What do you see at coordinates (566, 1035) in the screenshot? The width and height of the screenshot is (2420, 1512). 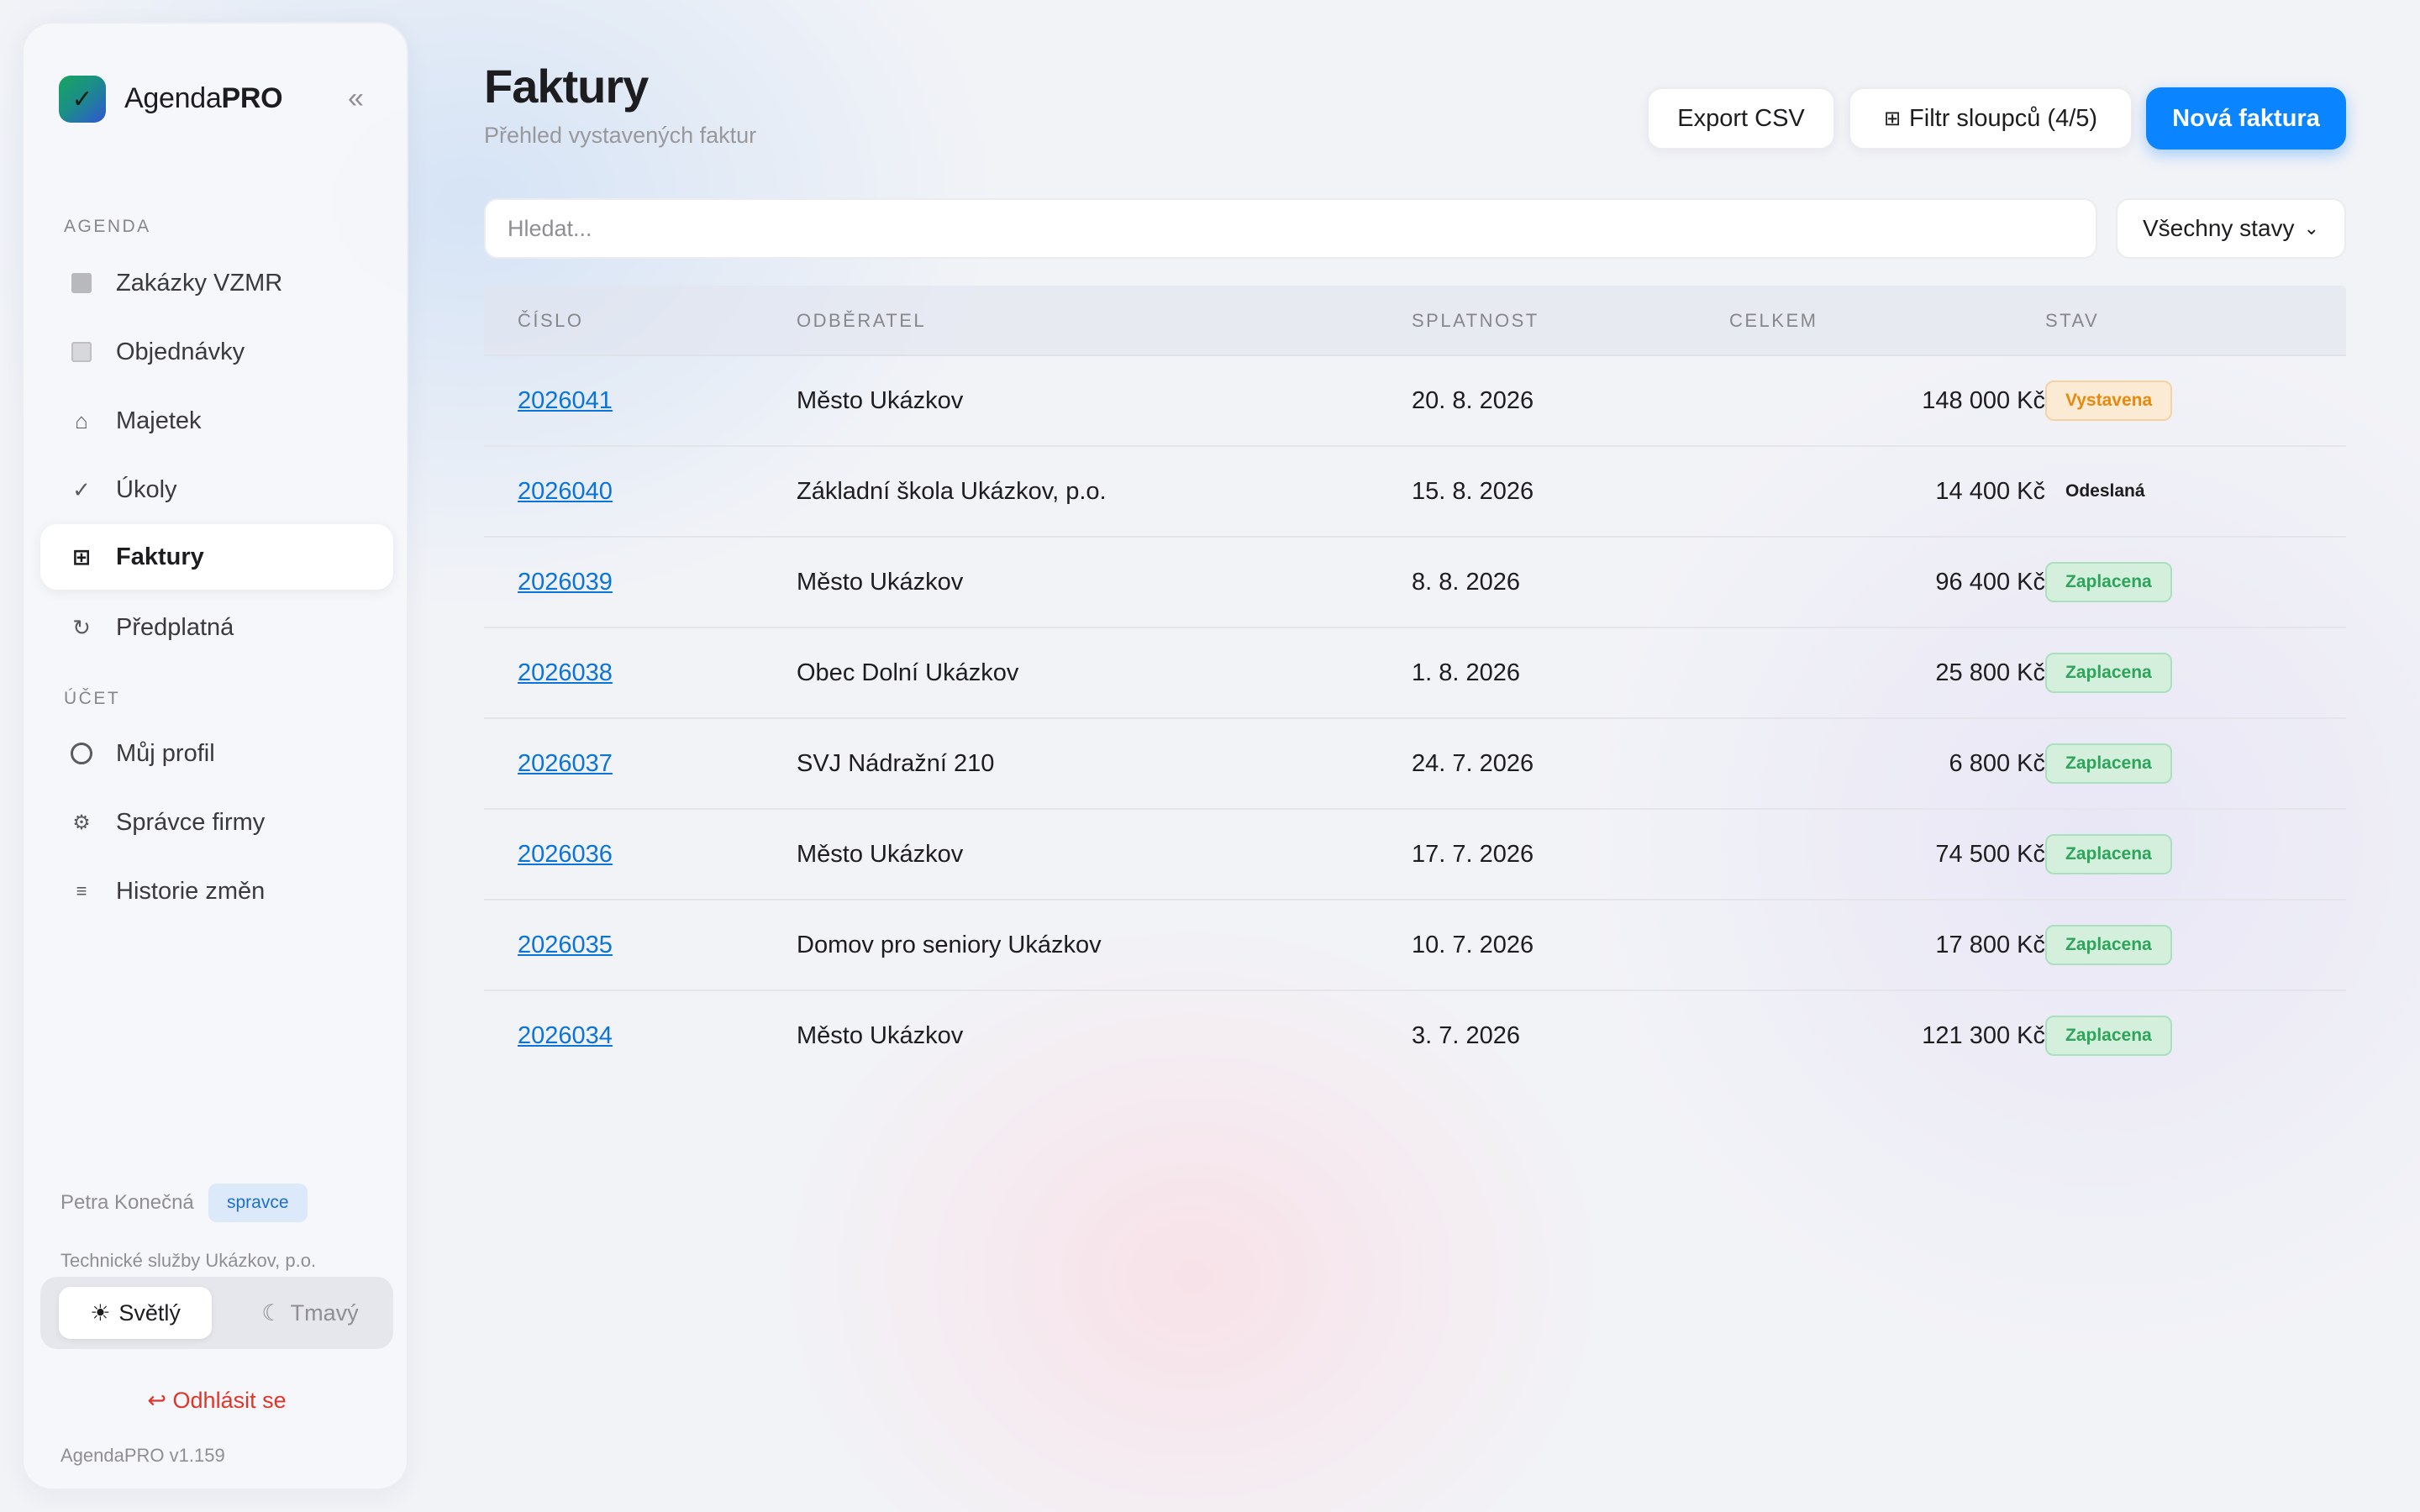 I see `invoice-number-link: 2026034` at bounding box center [566, 1035].